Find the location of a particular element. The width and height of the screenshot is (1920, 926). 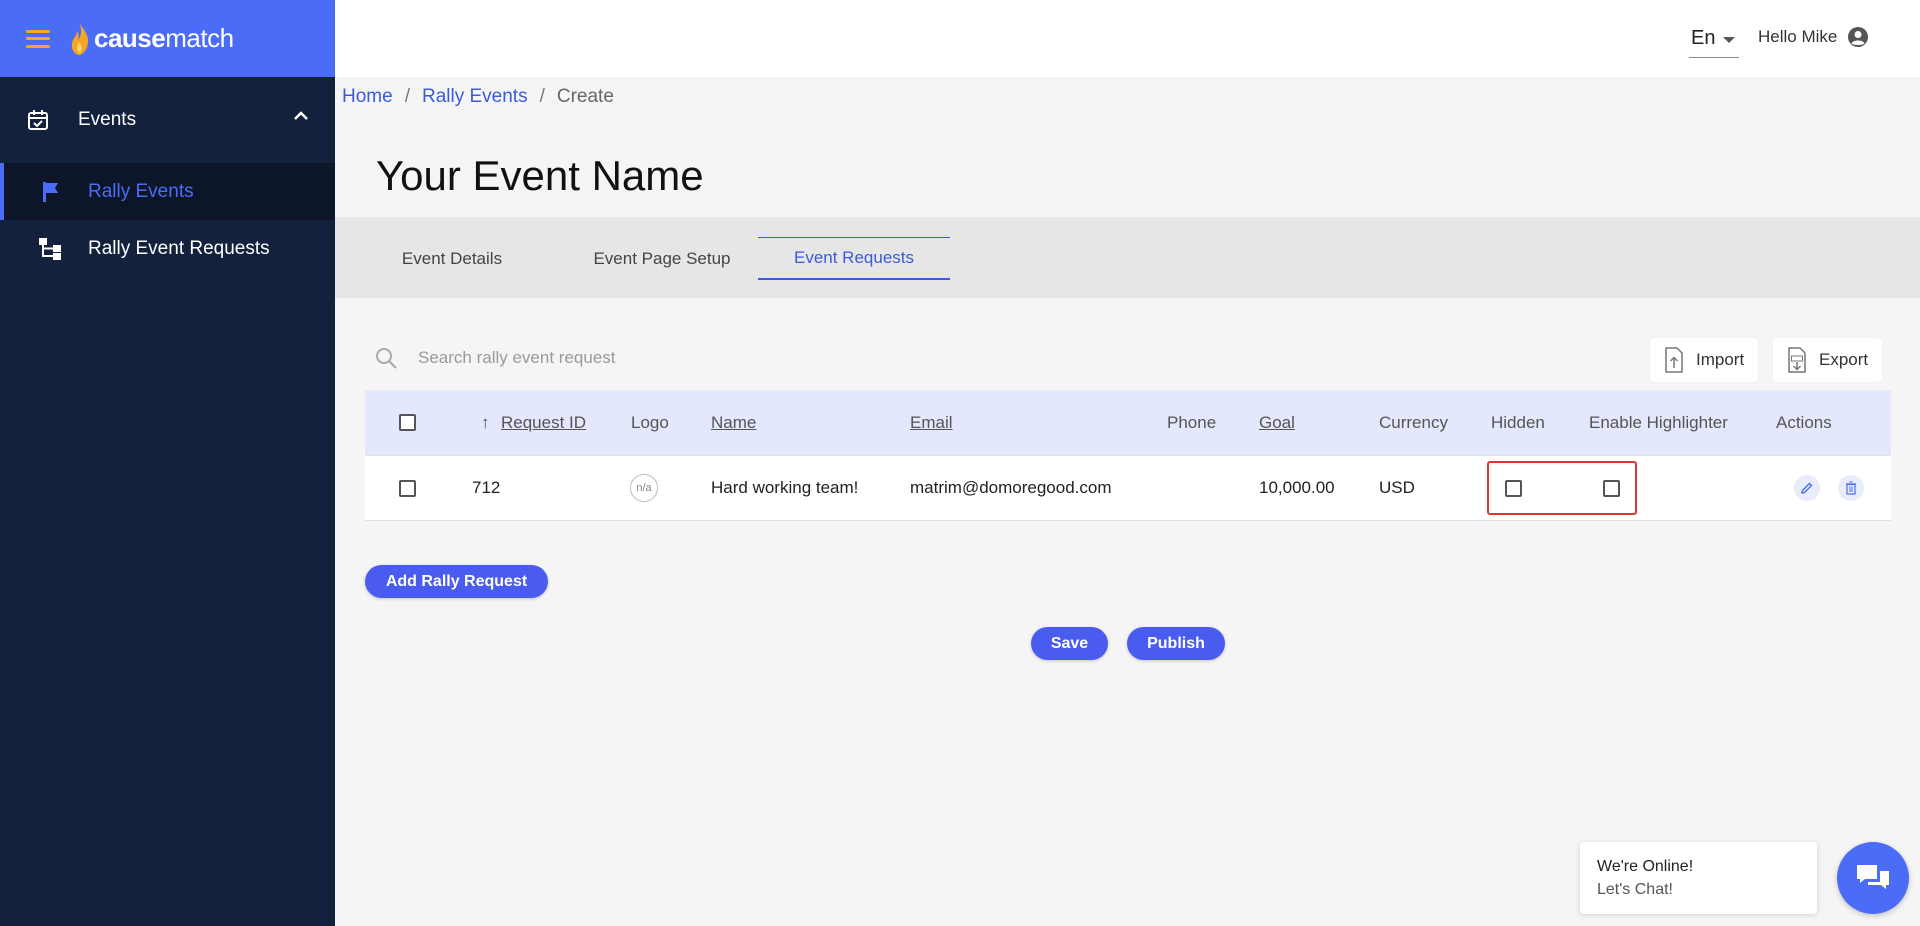

row-select-checkbox is located at coordinates (407, 488).